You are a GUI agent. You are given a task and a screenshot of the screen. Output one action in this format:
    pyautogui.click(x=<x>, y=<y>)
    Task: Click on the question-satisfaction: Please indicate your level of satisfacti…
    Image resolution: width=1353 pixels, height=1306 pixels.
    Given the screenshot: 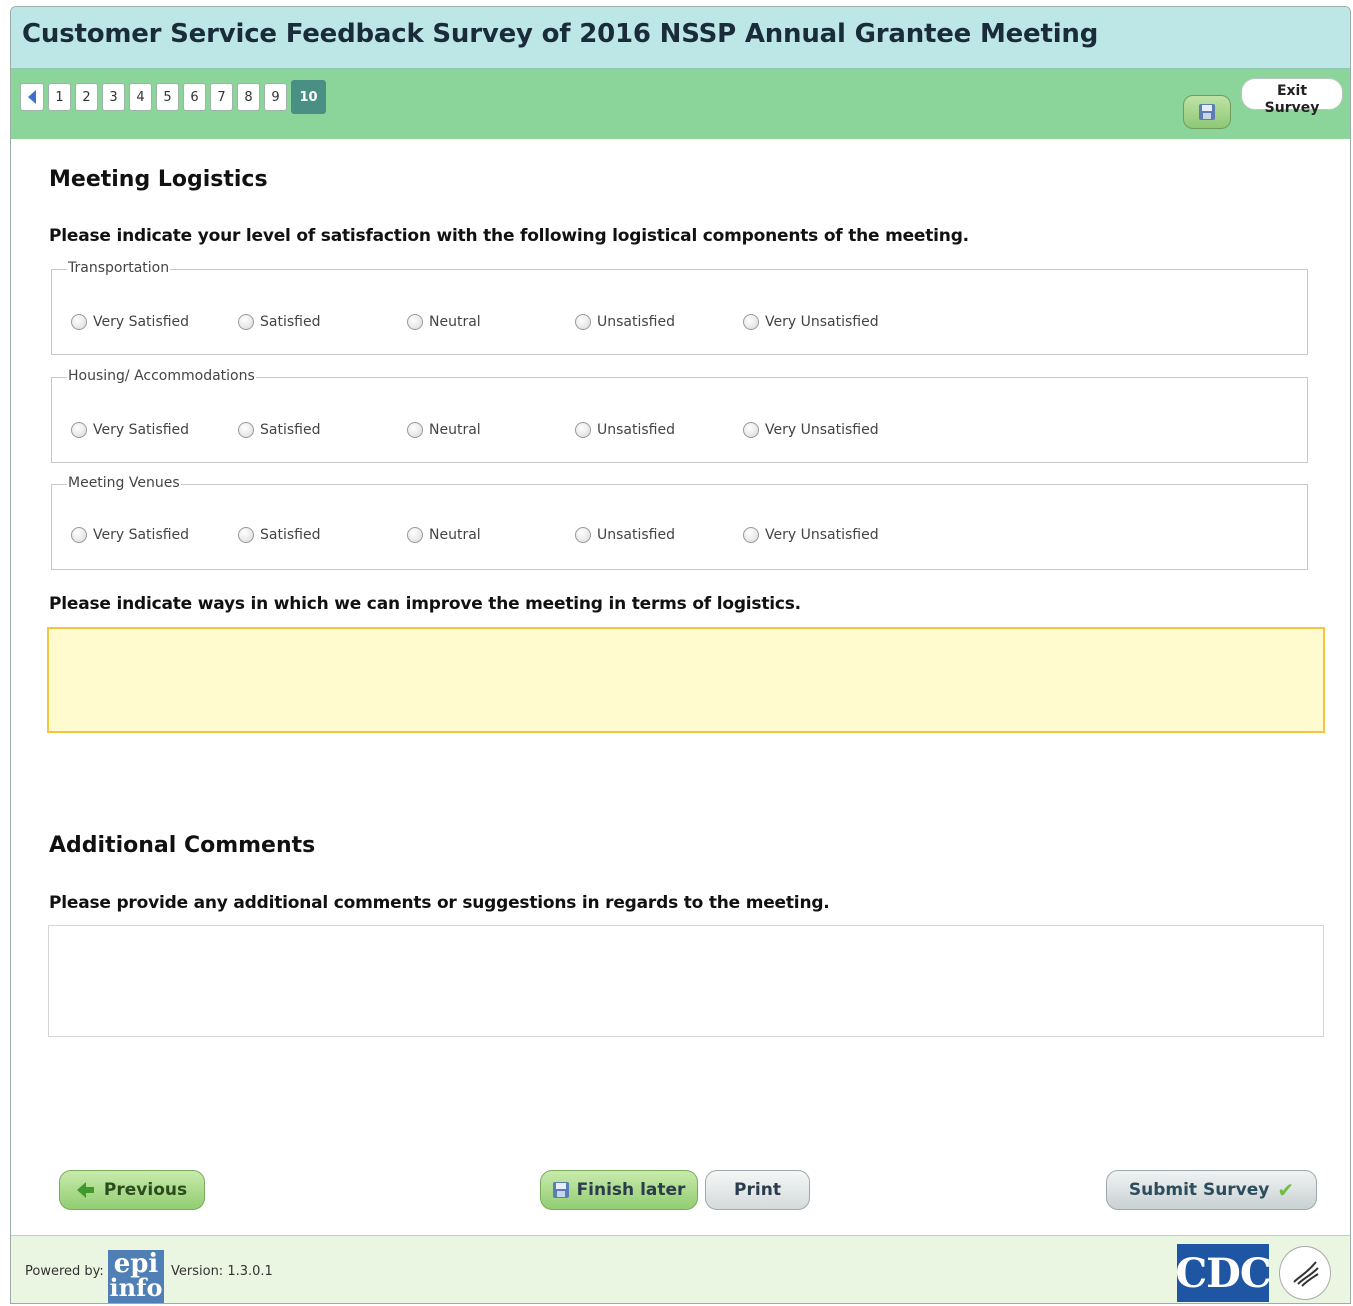 What is the action you would take?
    pyautogui.click(x=509, y=236)
    